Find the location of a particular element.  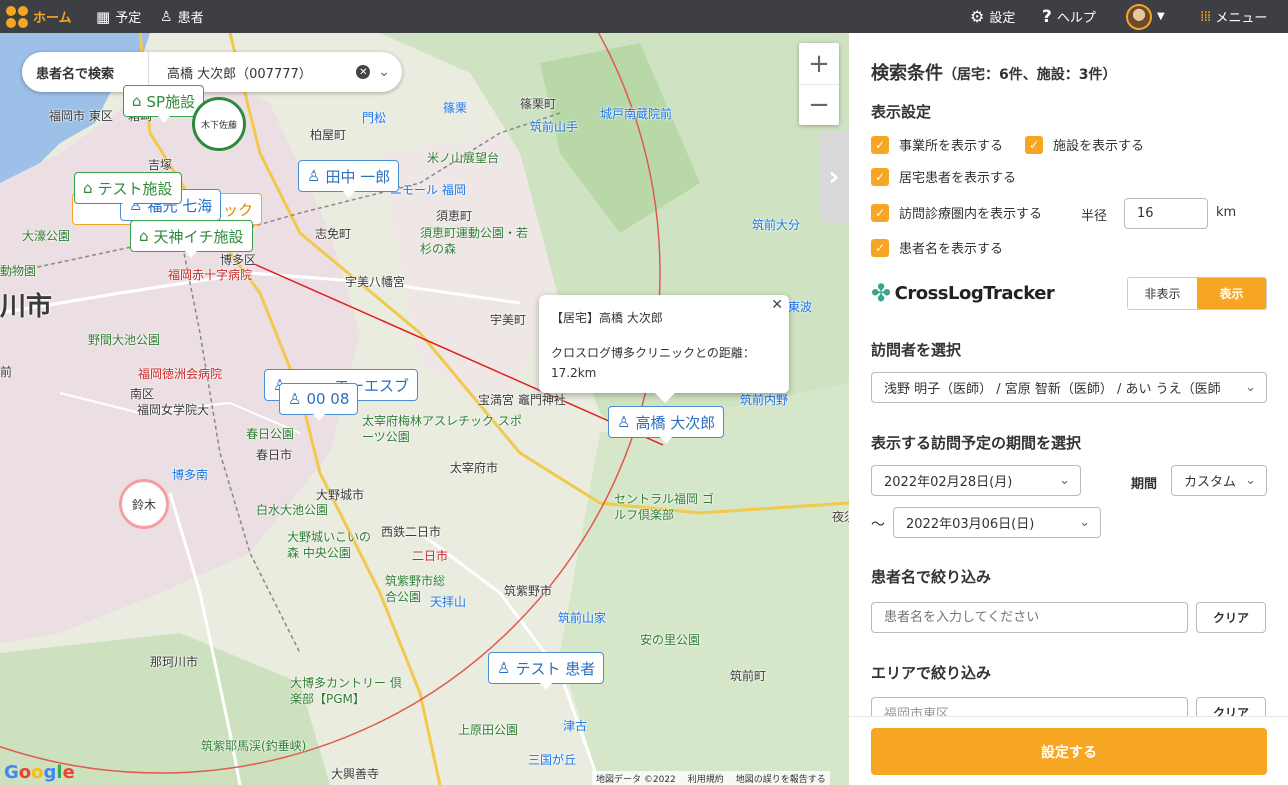

visitor-select: 浅野 明子（医師） / 宮原 智新（医師） / あい うえ（医師 ⌄ is located at coordinates (1069, 387).